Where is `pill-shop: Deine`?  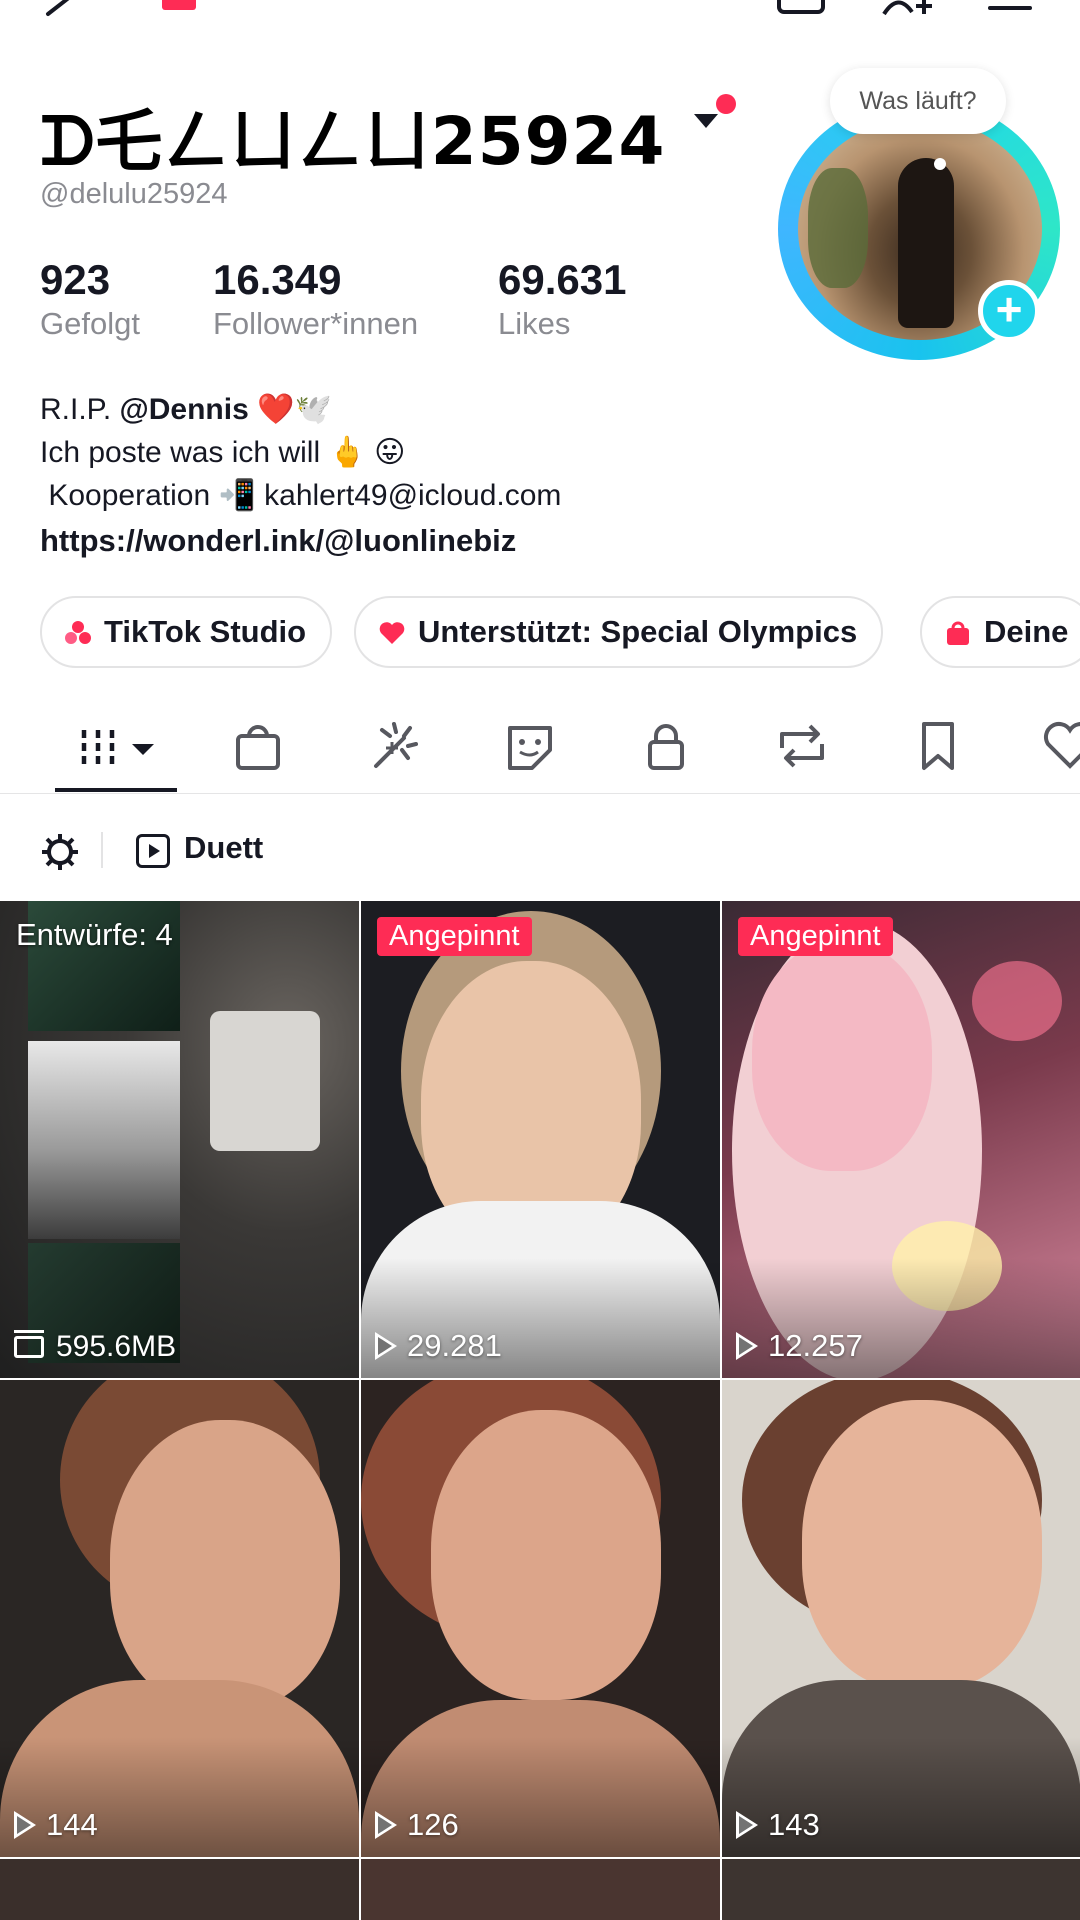
pill-shop: Deine is located at coordinates (1000, 632).